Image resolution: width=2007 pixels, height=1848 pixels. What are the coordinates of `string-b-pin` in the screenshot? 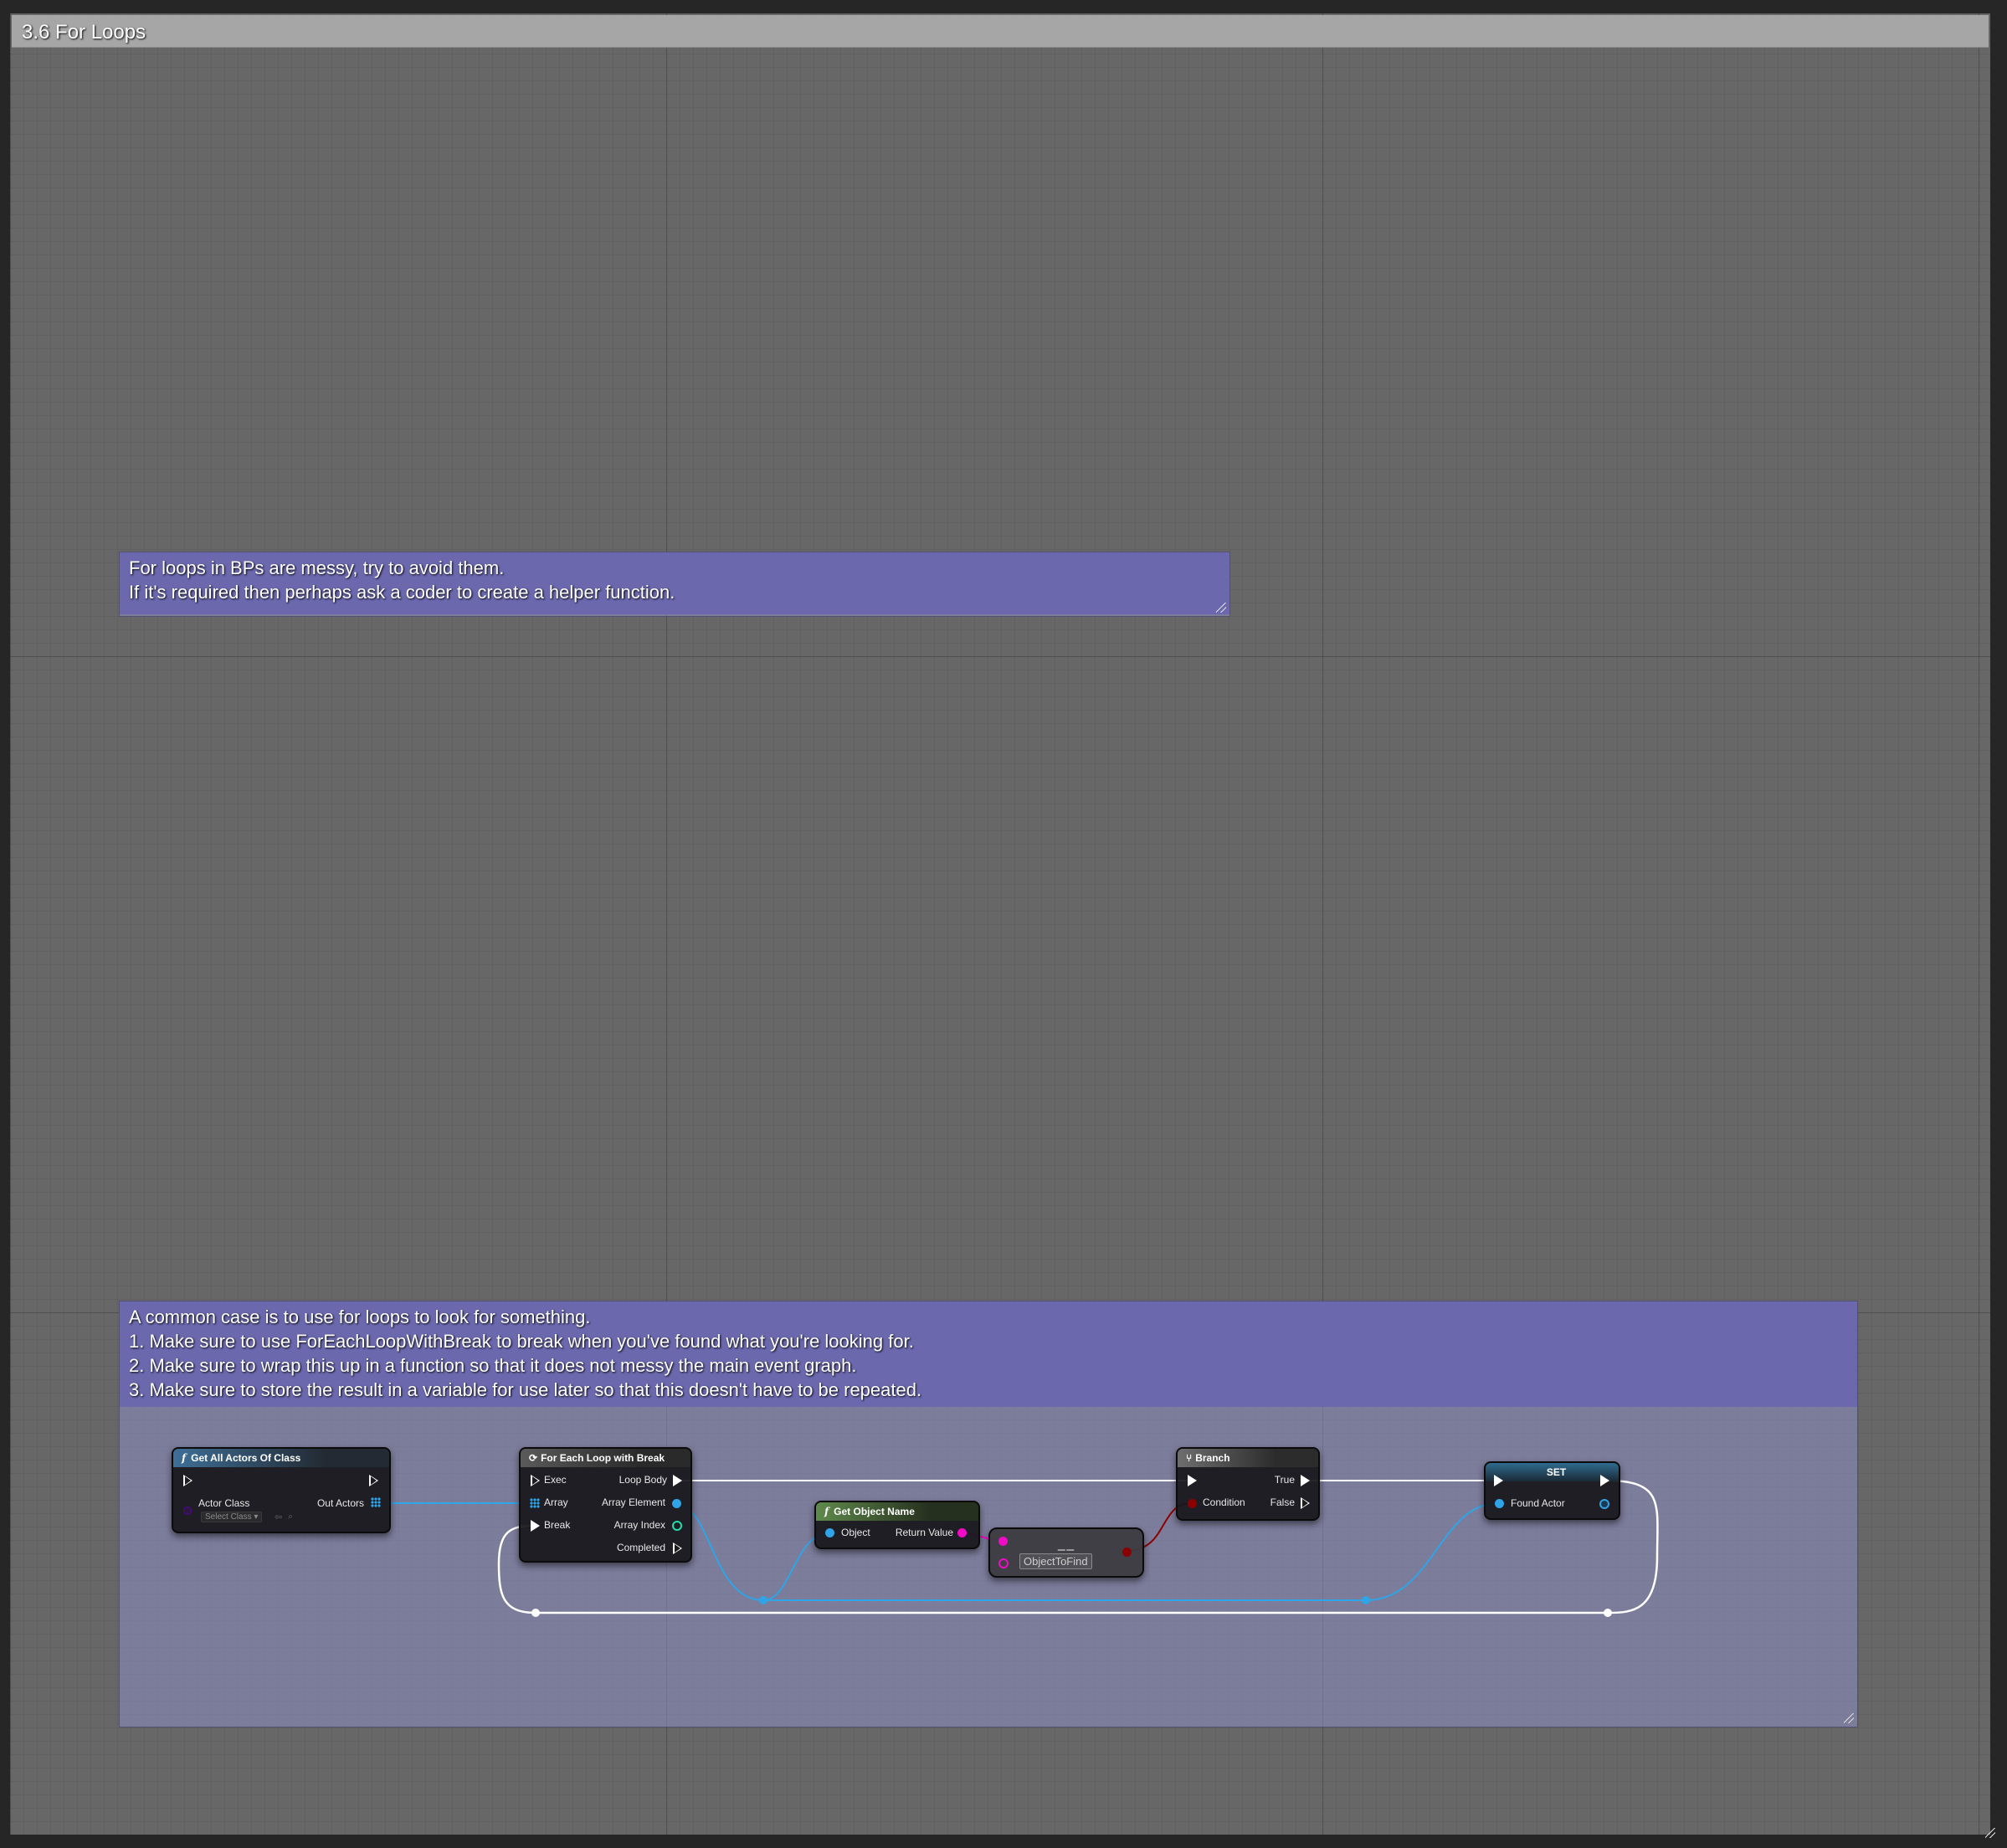 It's located at (1003, 1563).